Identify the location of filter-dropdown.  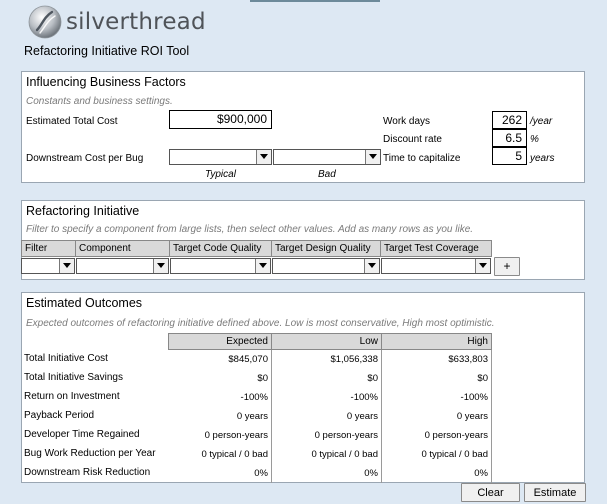
(48, 266).